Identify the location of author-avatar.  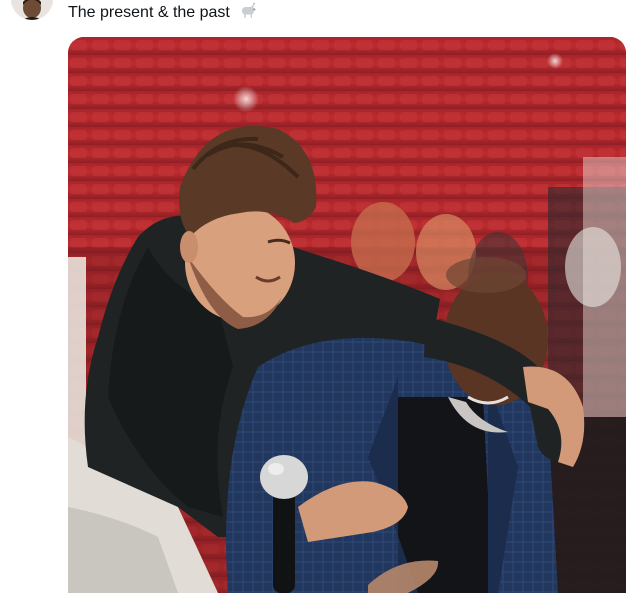
(32, 10).